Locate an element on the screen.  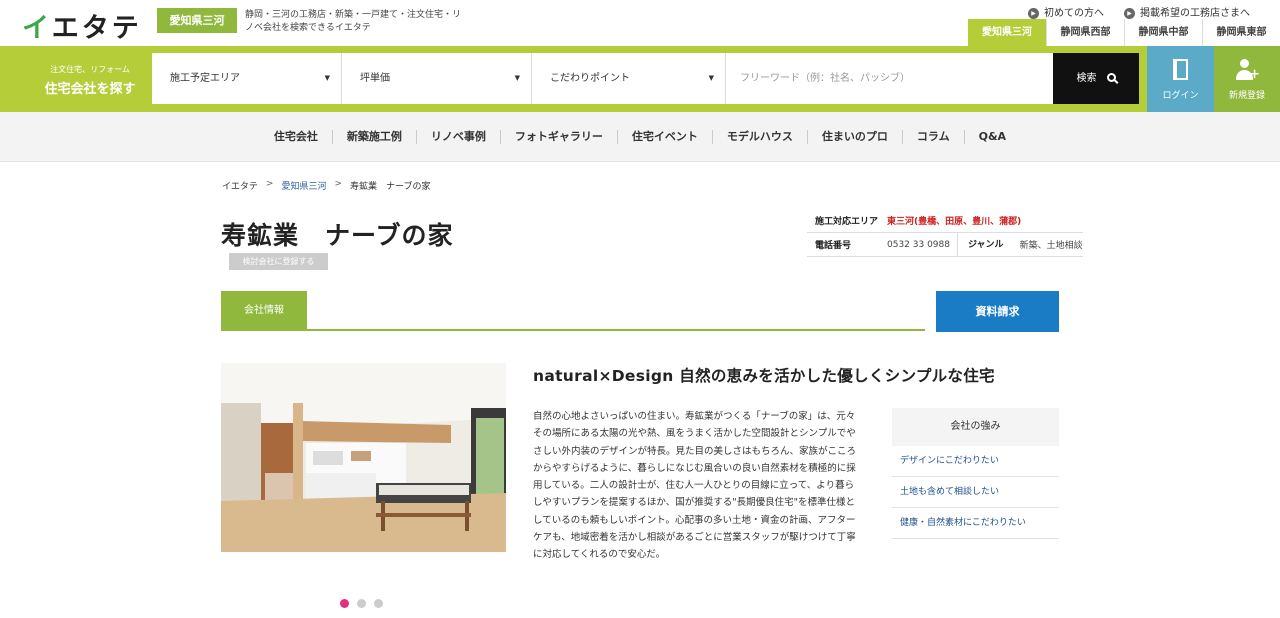
info-row-area: 施工対応エリア 東三河(豊橋、田原、豊川、蒲郡) is located at coordinates (945, 221).